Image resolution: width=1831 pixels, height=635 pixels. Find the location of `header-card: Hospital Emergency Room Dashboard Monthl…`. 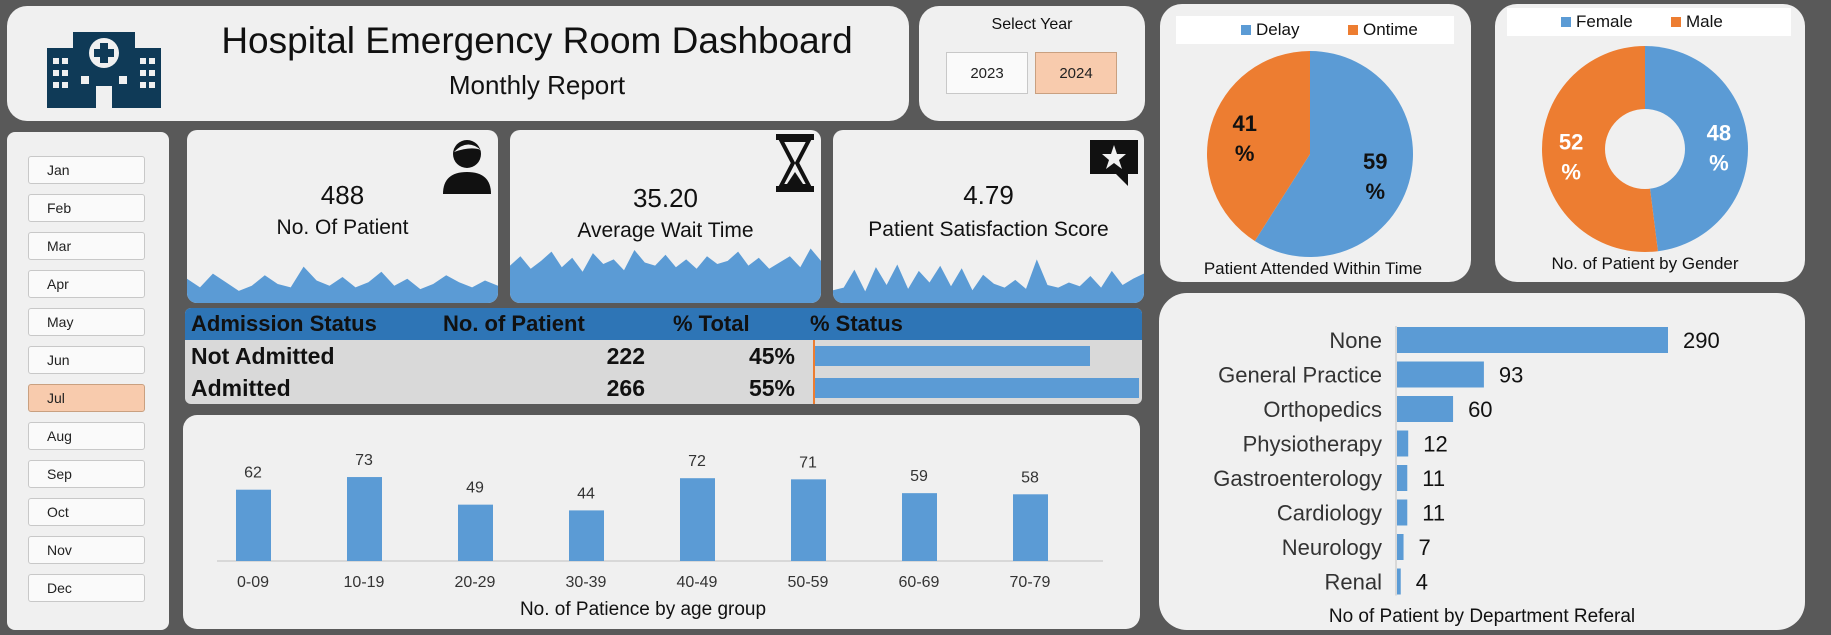

header-card: Hospital Emergency Room Dashboard Monthl… is located at coordinates (458, 63).